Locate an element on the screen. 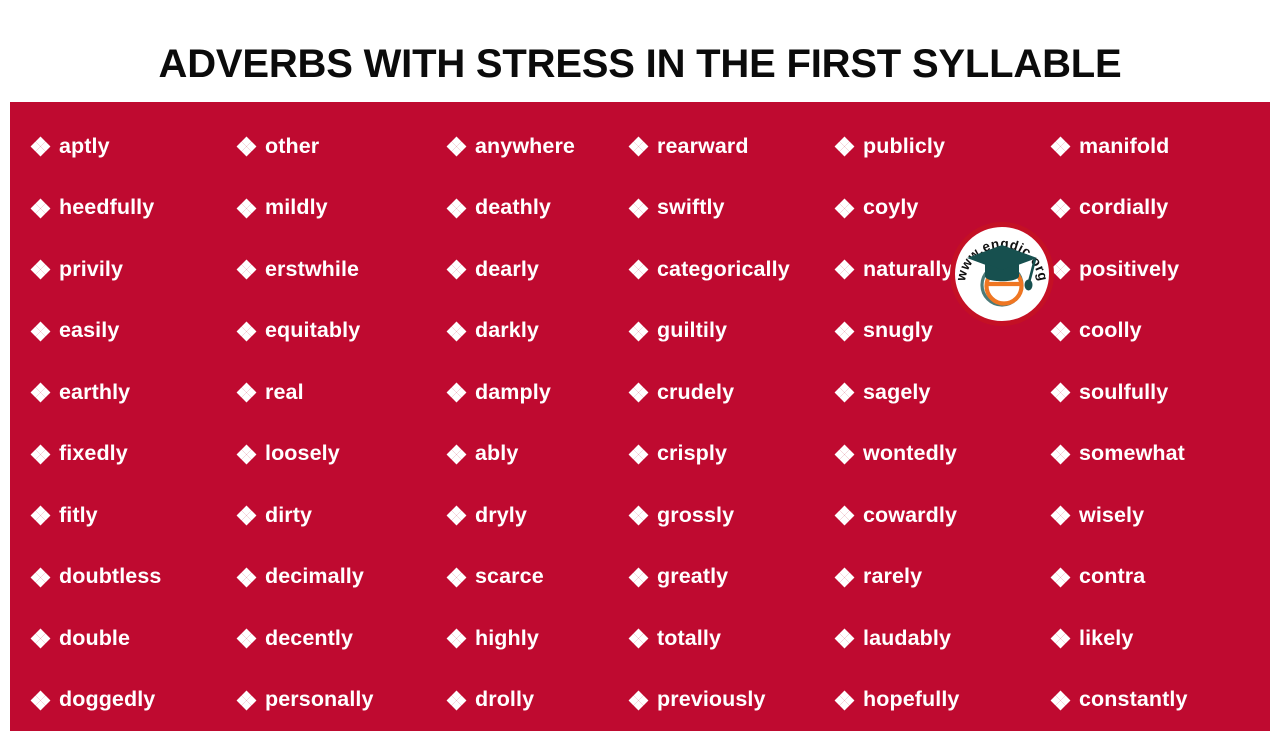  word-label: other is located at coordinates (292, 145).